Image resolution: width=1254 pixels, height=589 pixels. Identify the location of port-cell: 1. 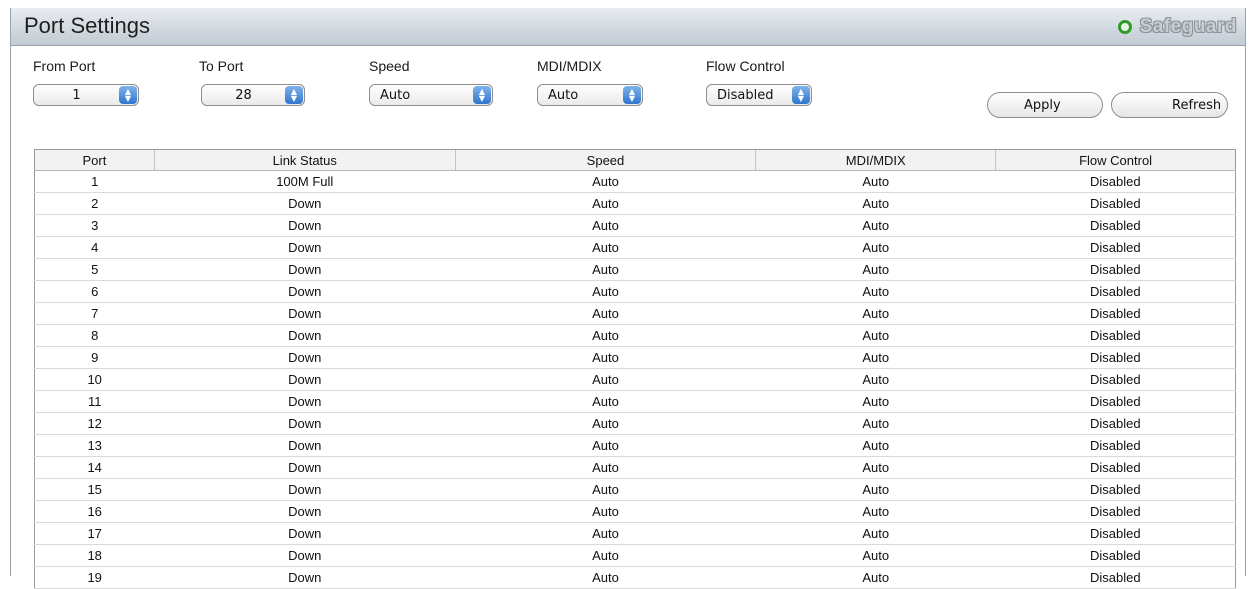
(94, 181).